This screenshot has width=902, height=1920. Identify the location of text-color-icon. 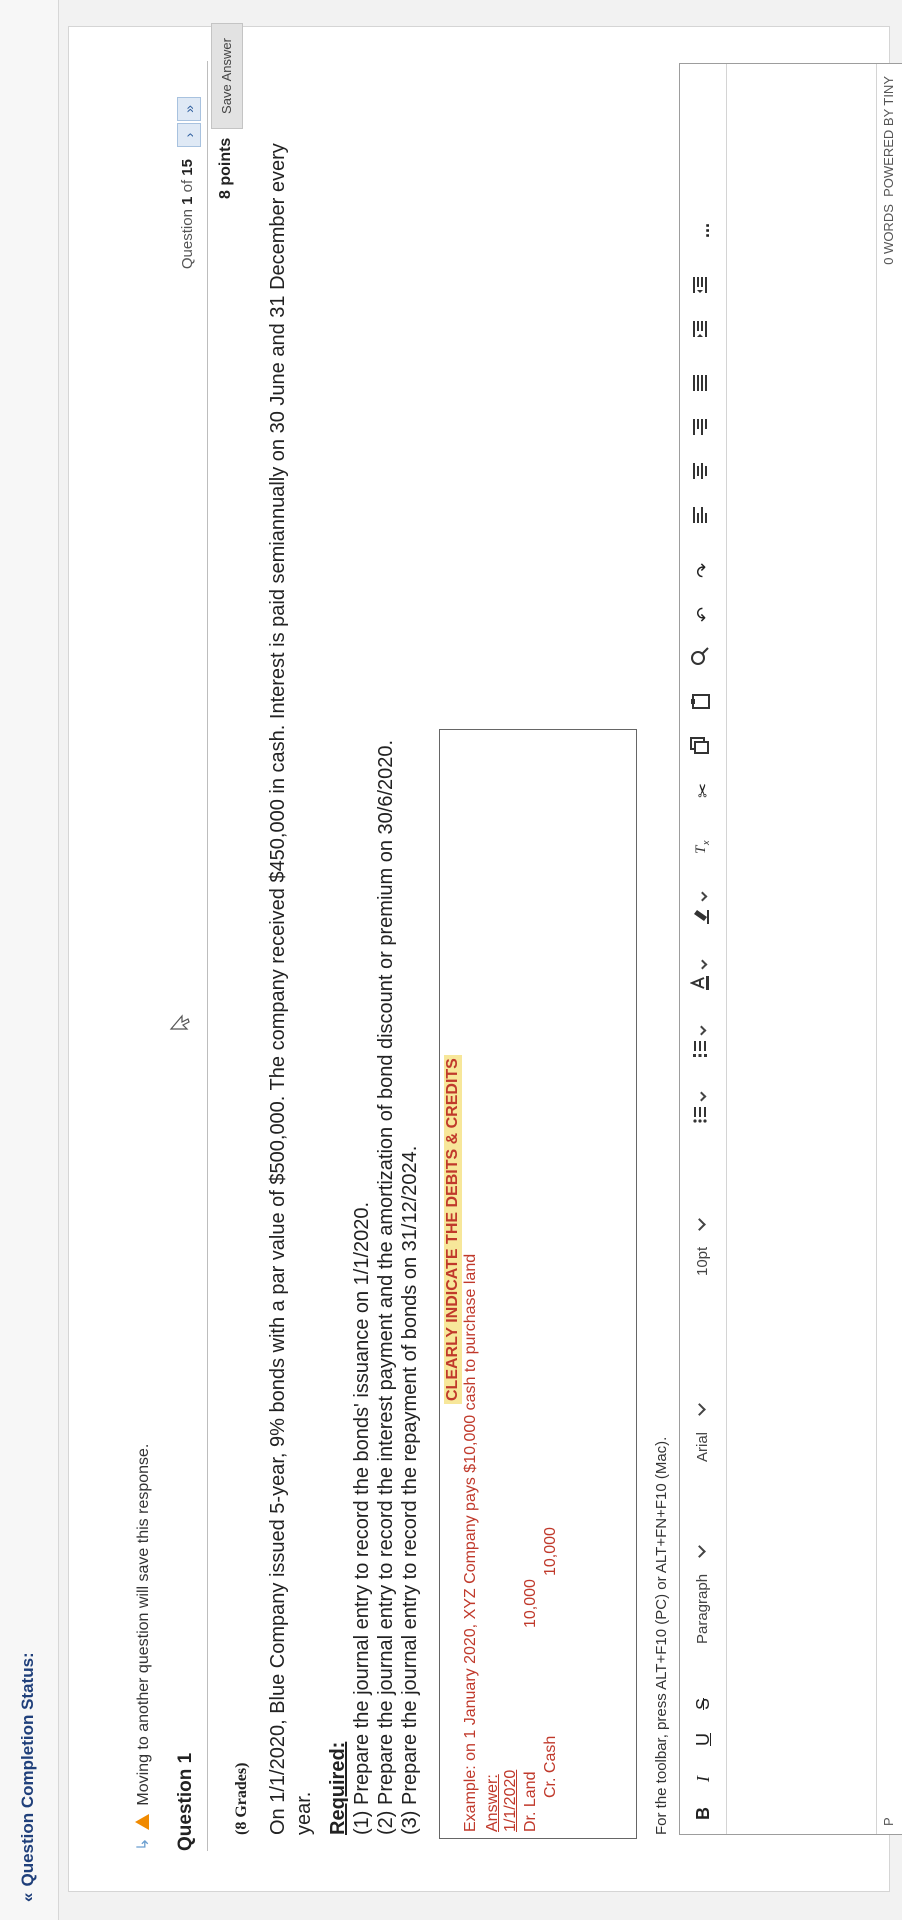
(699, 983).